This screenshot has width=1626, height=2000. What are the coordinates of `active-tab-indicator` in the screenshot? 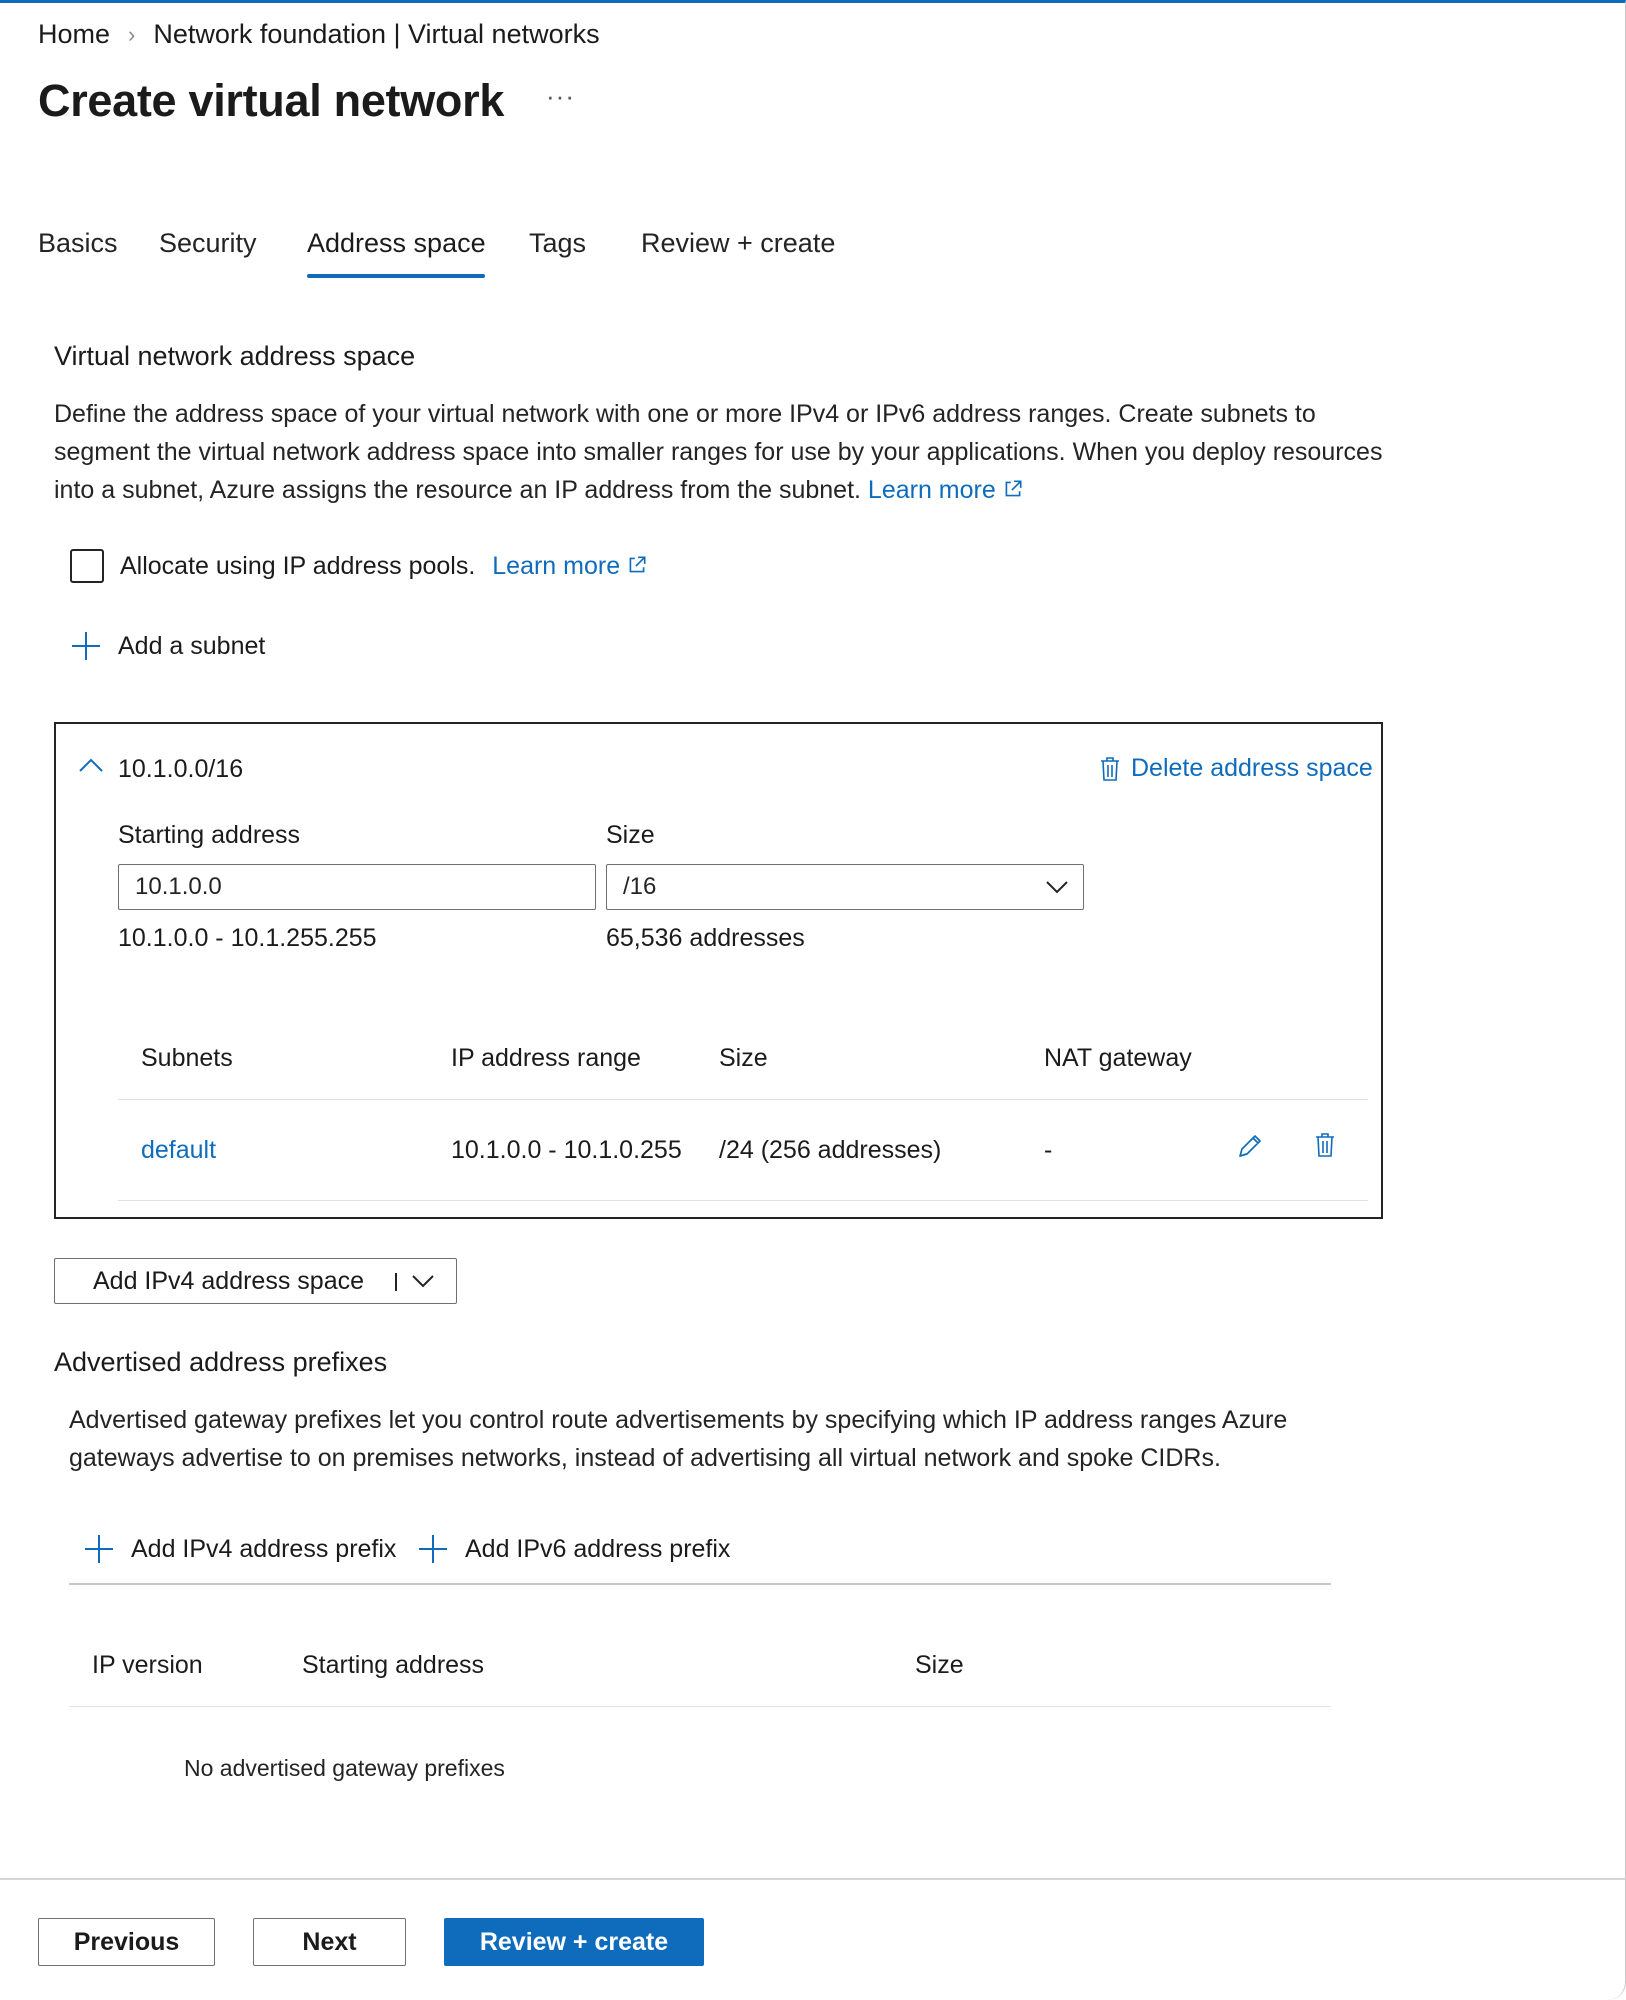 It's located at (396, 276).